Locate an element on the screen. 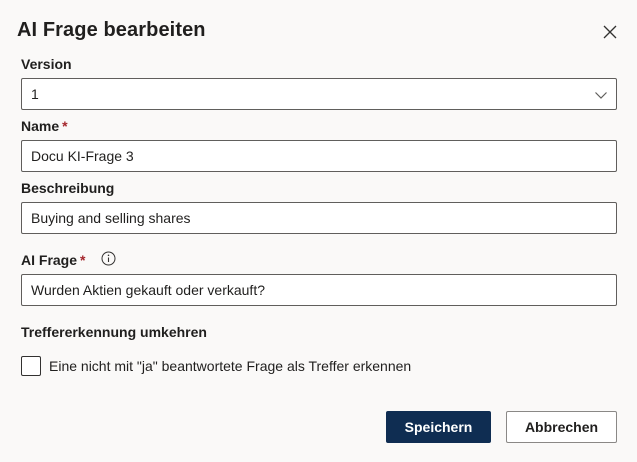 This screenshot has height=462, width=637. name-value: Docu KI-Frage 3 is located at coordinates (82, 156).